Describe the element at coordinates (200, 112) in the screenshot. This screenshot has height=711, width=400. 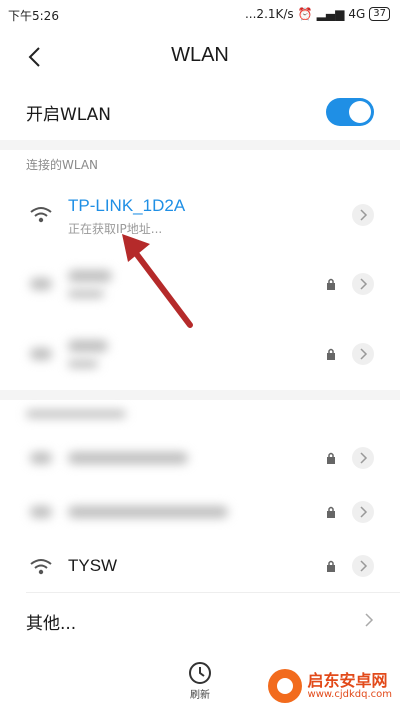
I see `wlan-toggle-row: 开启WLAN` at that location.